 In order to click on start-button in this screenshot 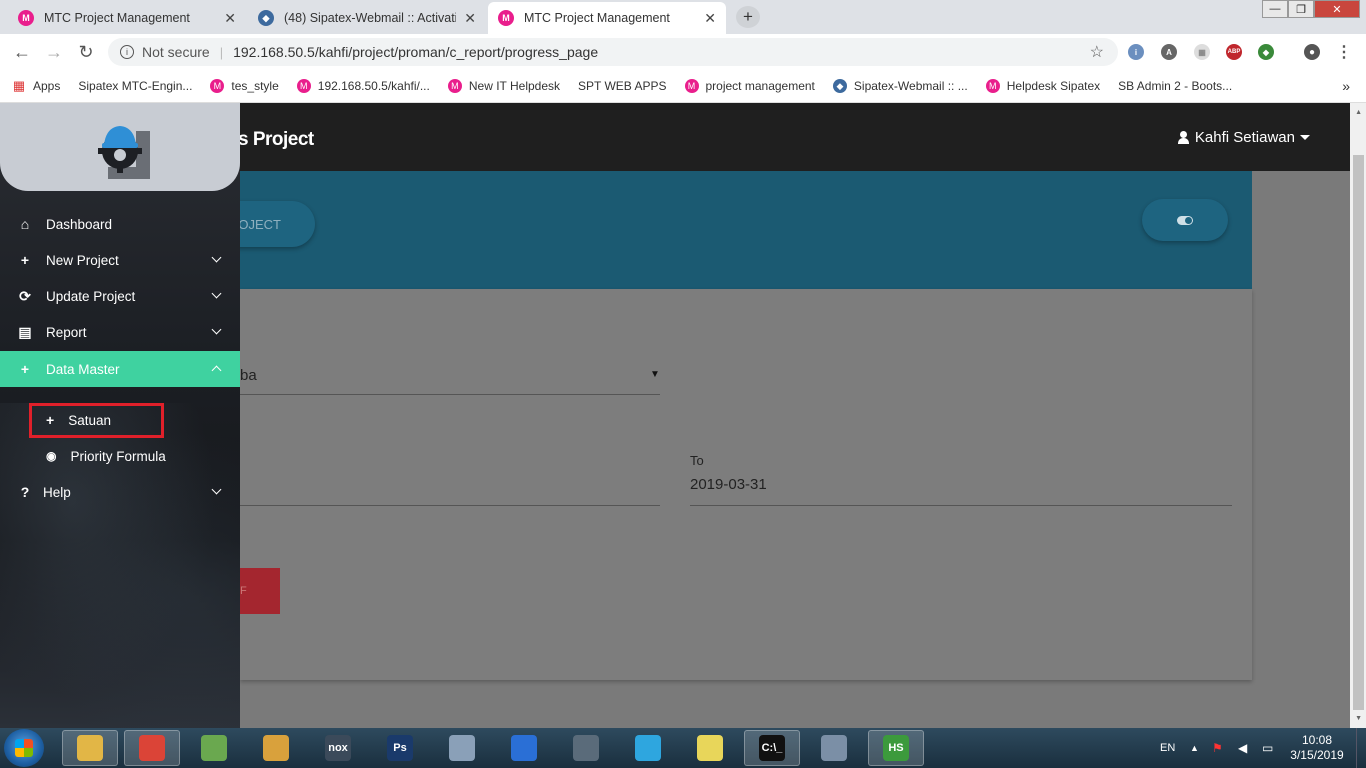, I will do `click(24, 748)`.